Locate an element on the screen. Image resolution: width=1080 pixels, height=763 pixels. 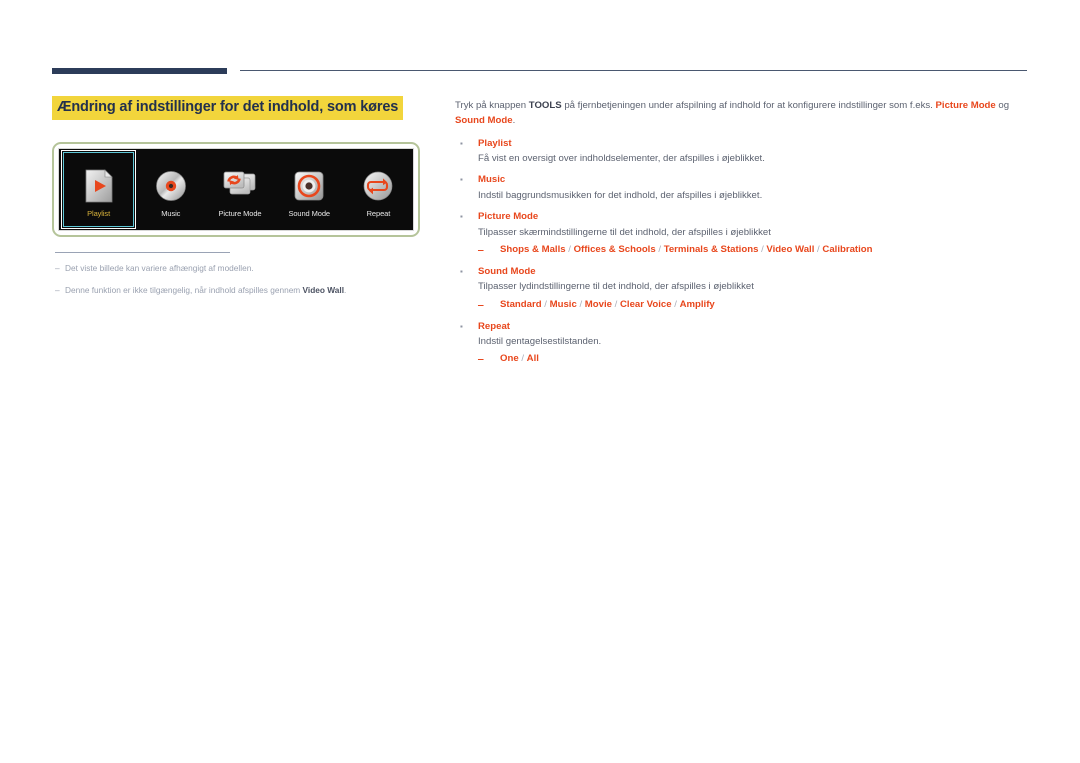
playlist-page-play-icon is located at coordinates (99, 186).